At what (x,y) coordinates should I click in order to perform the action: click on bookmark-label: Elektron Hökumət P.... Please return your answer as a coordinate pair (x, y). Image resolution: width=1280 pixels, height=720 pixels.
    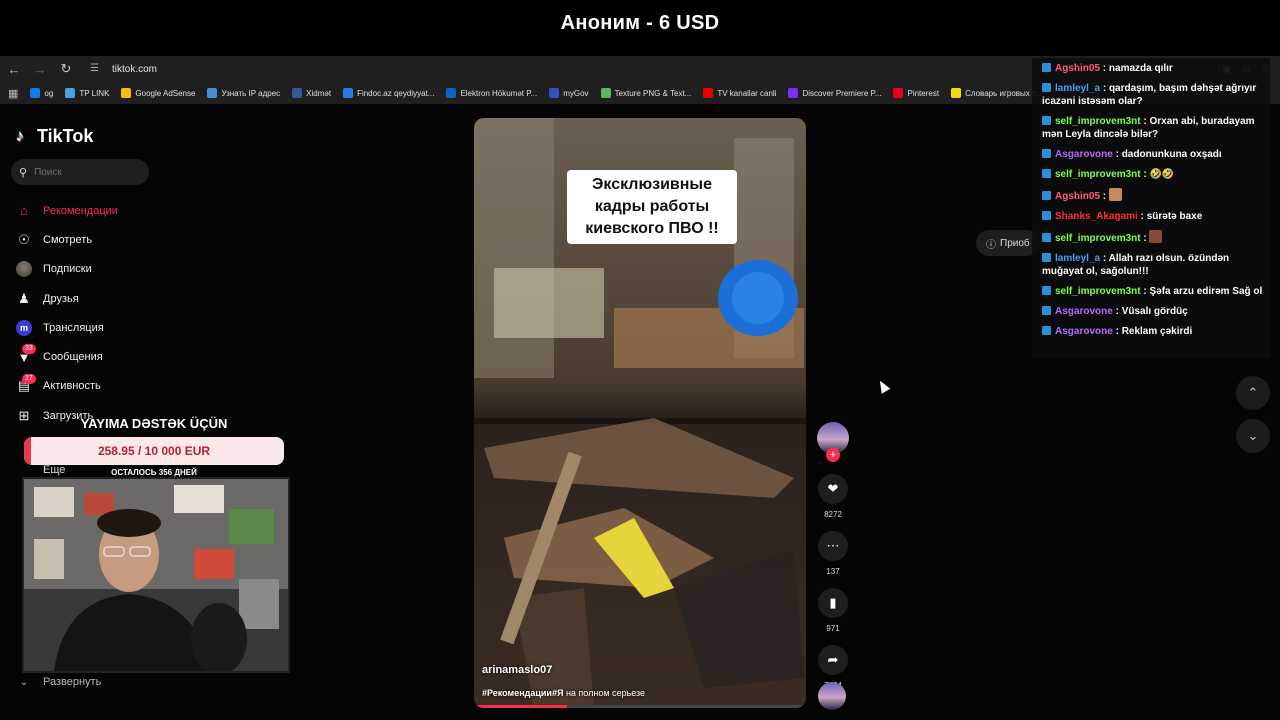
    Looking at the image, I should click on (499, 93).